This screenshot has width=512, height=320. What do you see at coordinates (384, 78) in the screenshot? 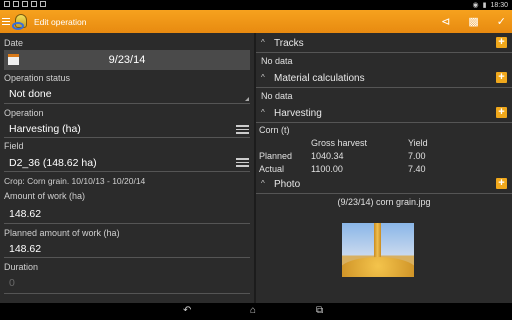
I see `section-materials: ^ Material calculations +` at bounding box center [384, 78].